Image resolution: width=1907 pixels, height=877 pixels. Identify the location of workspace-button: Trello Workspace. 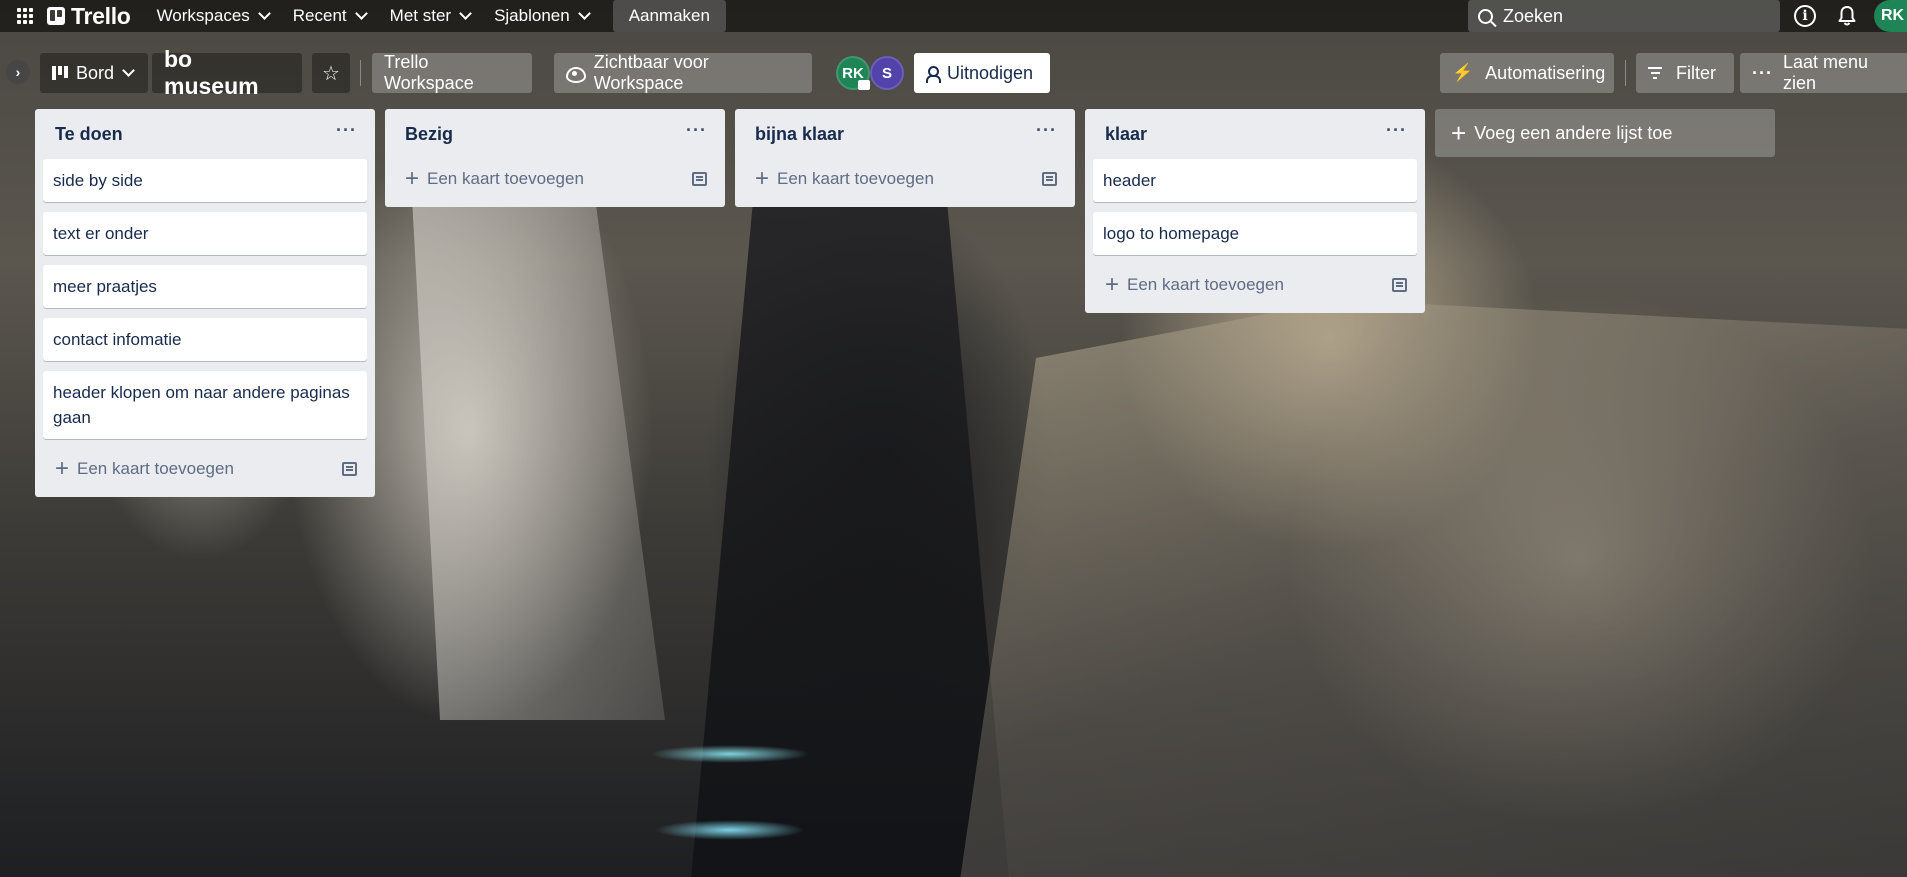
(452, 72).